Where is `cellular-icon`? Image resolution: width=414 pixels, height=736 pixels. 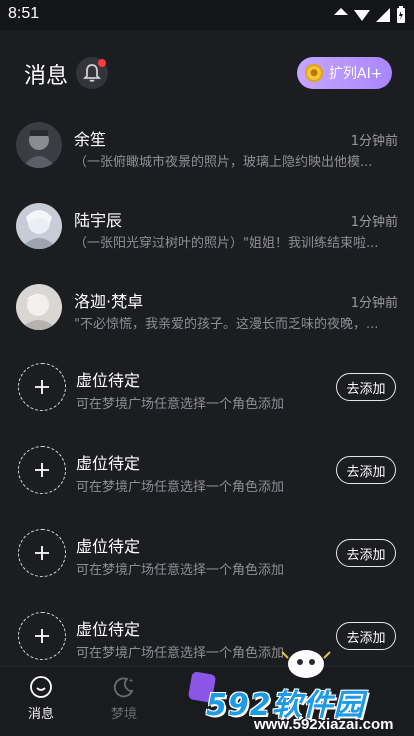 cellular-icon is located at coordinates (383, 15).